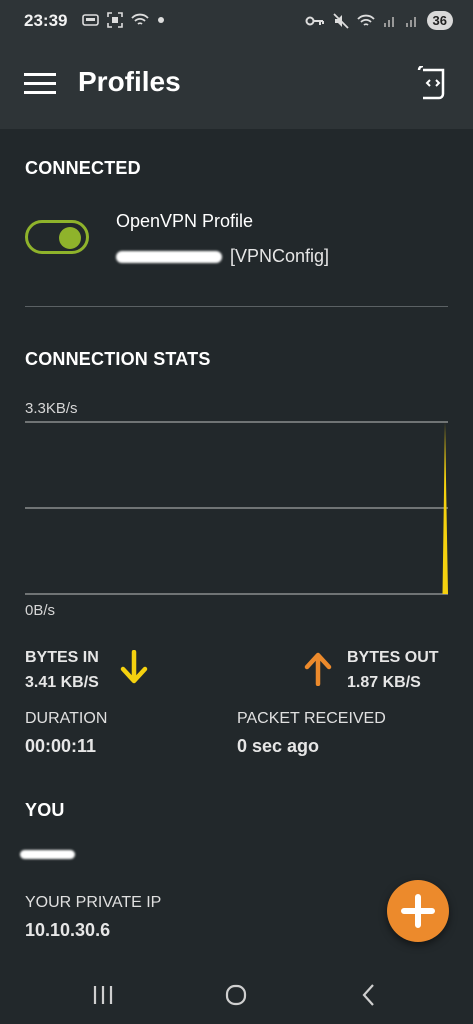  I want to click on profile-name: OpenVPN Profile, so click(184, 221).